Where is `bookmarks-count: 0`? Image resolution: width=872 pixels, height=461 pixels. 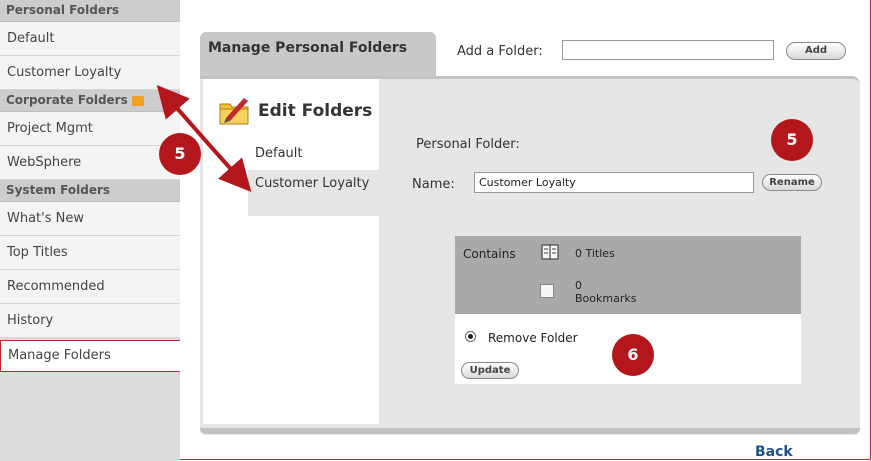
bookmarks-count: 0 is located at coordinates (578, 285).